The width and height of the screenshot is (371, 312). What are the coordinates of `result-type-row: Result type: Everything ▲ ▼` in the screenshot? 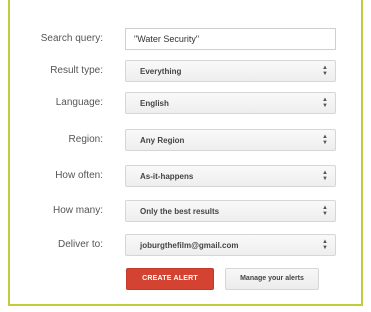 It's located at (185, 71).